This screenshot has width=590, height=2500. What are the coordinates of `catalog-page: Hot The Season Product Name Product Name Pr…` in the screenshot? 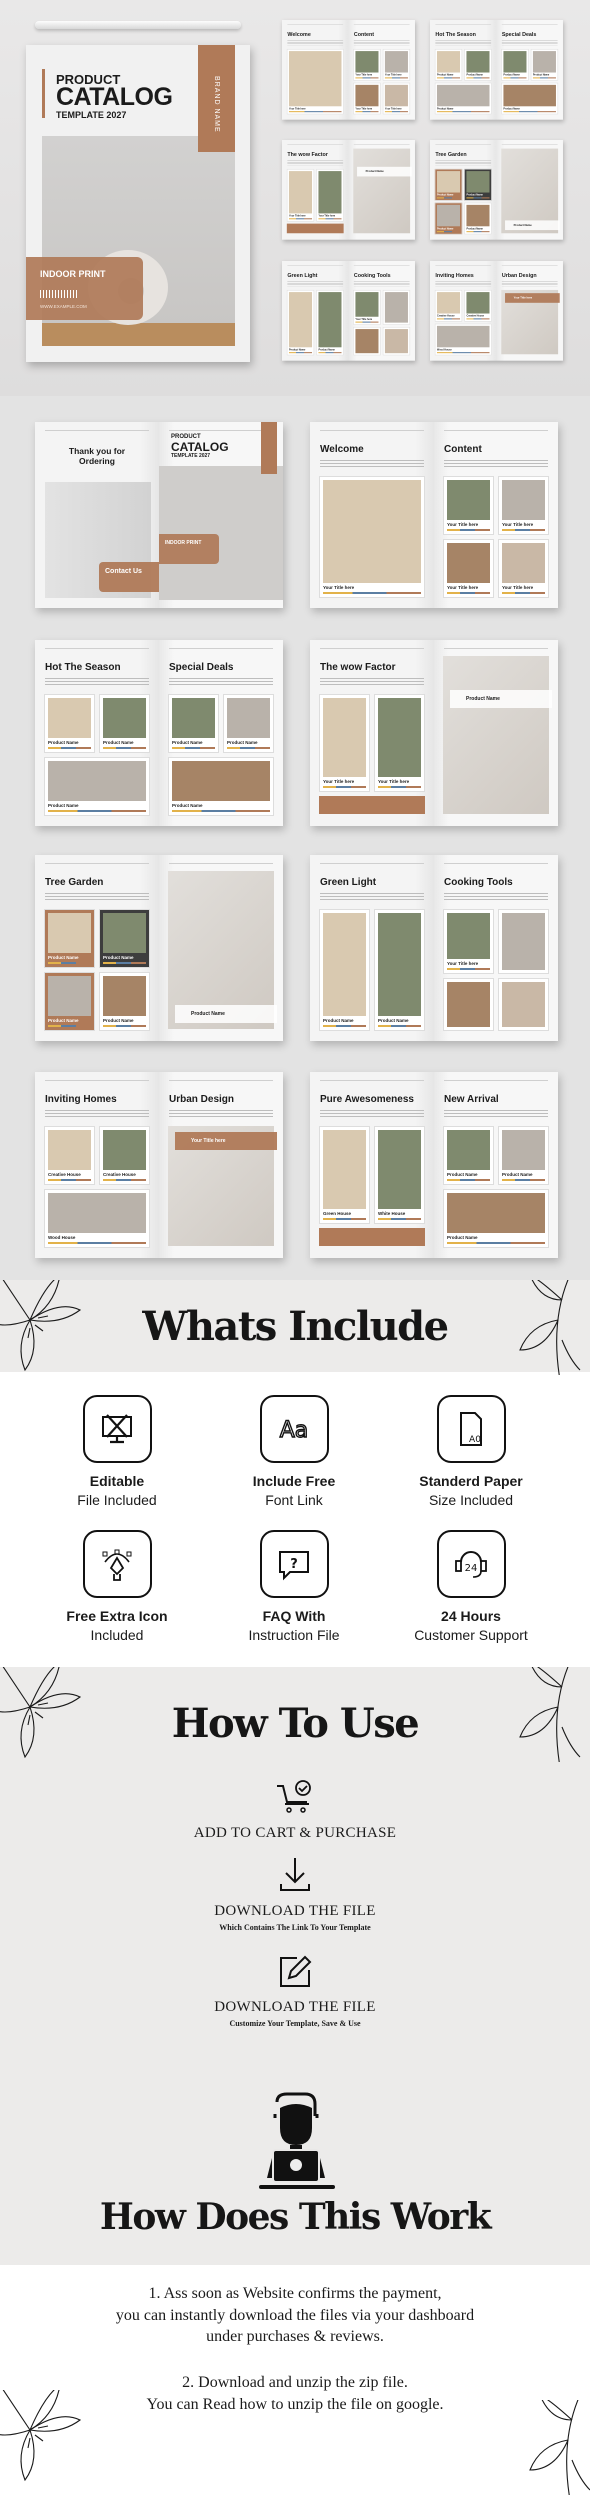 It's located at (463, 70).